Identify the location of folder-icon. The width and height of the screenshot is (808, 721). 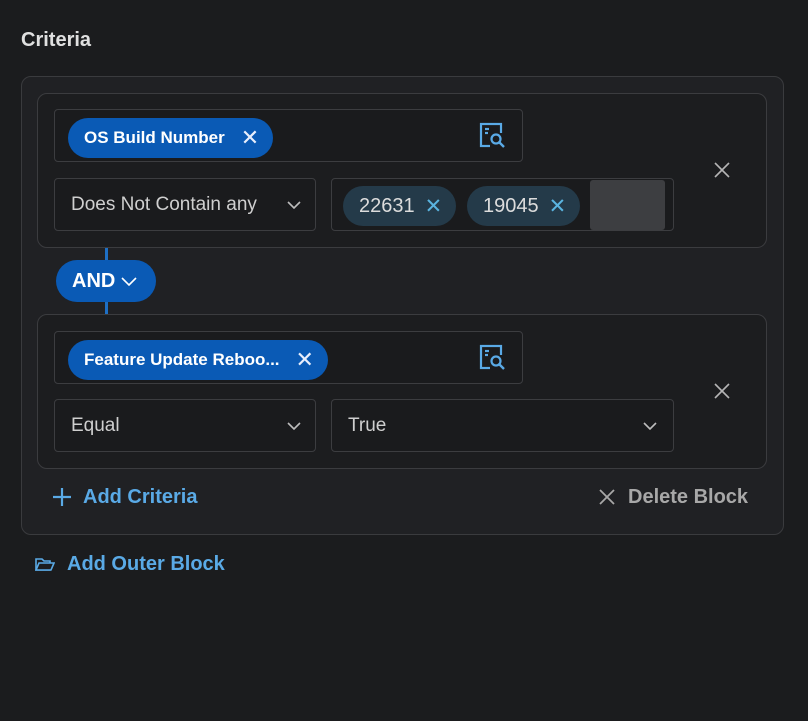
(45, 564).